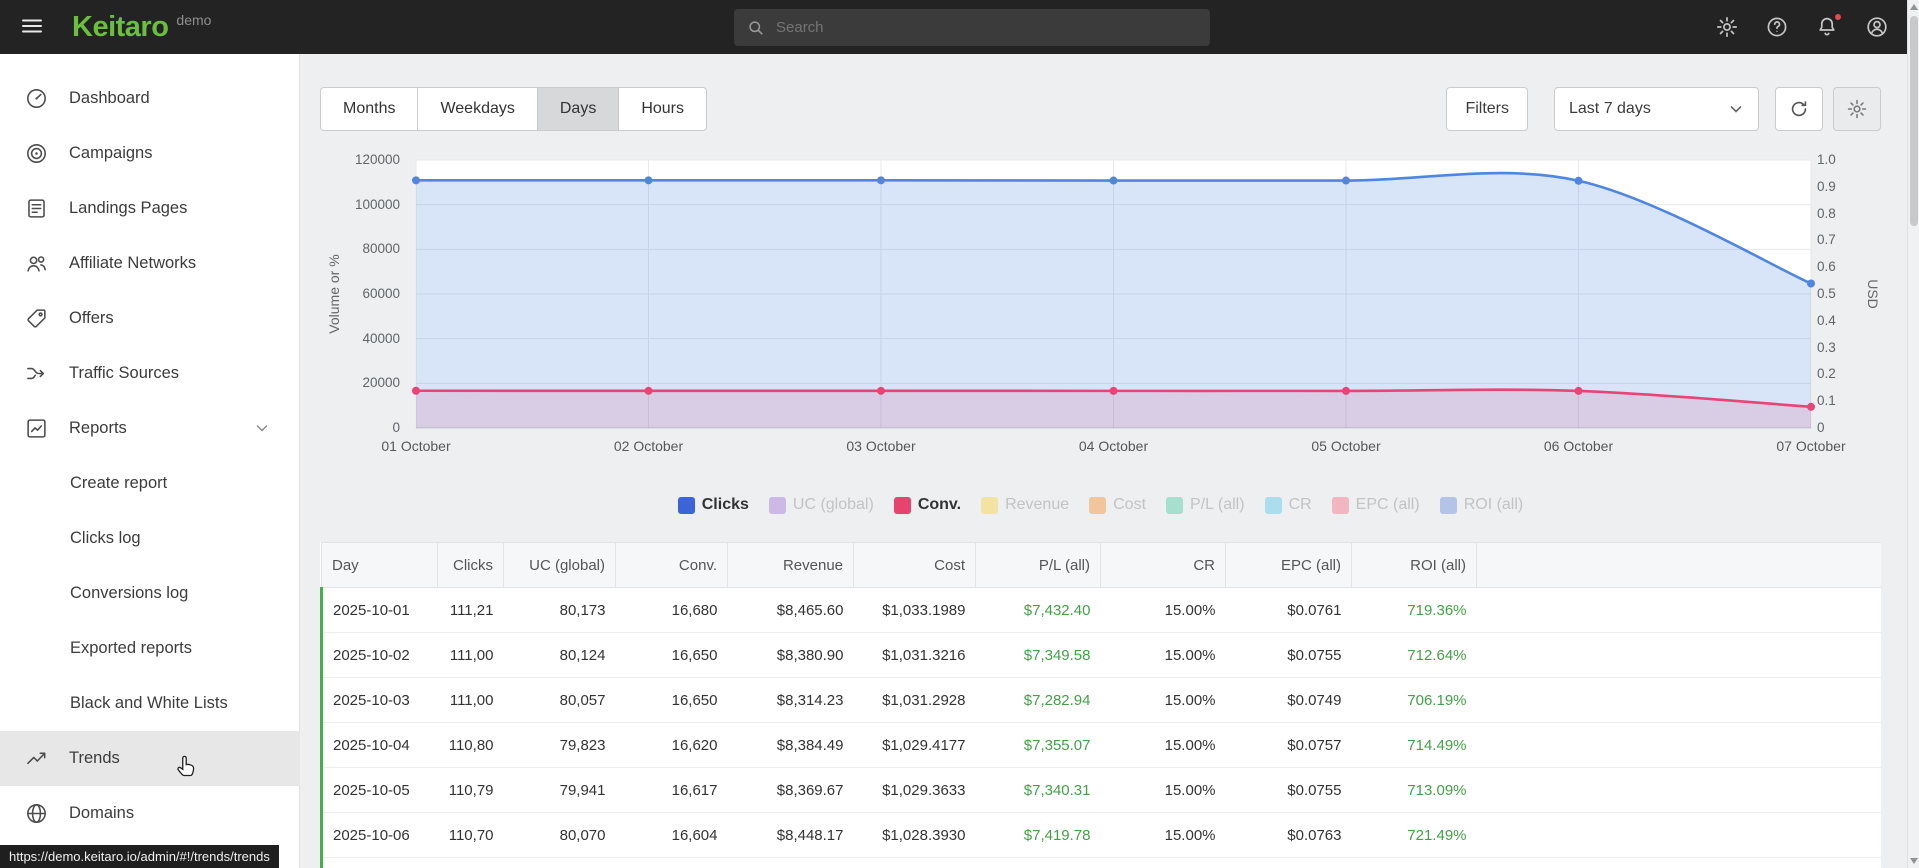 The height and width of the screenshot is (868, 1919). I want to click on refresh-button, so click(1799, 109).